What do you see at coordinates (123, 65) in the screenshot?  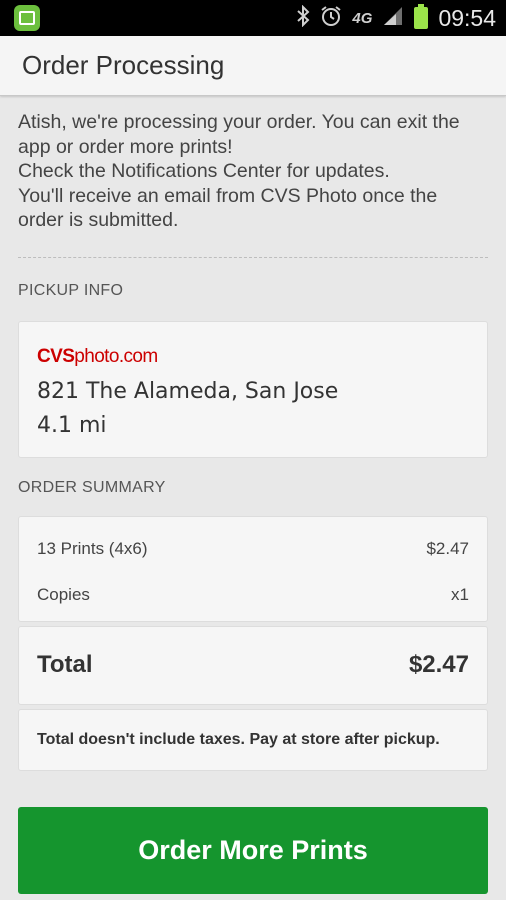 I see `page-title: Order Processing` at bounding box center [123, 65].